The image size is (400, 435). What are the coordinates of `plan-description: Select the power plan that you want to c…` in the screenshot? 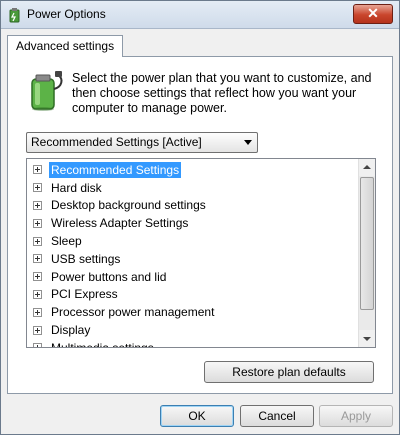 It's located at (222, 93).